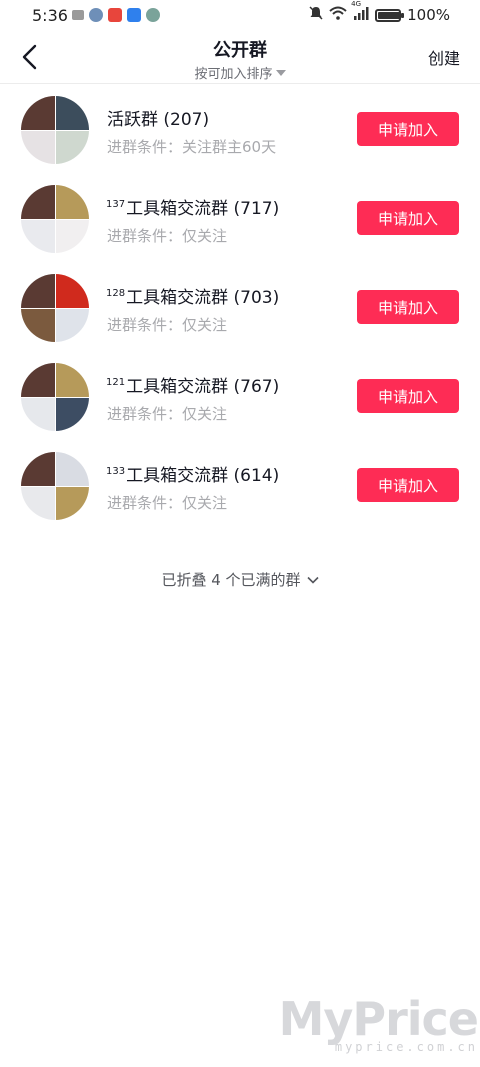  What do you see at coordinates (203, 298) in the screenshot?
I see `group-name-text: 工具箱交流群 (703)` at bounding box center [203, 298].